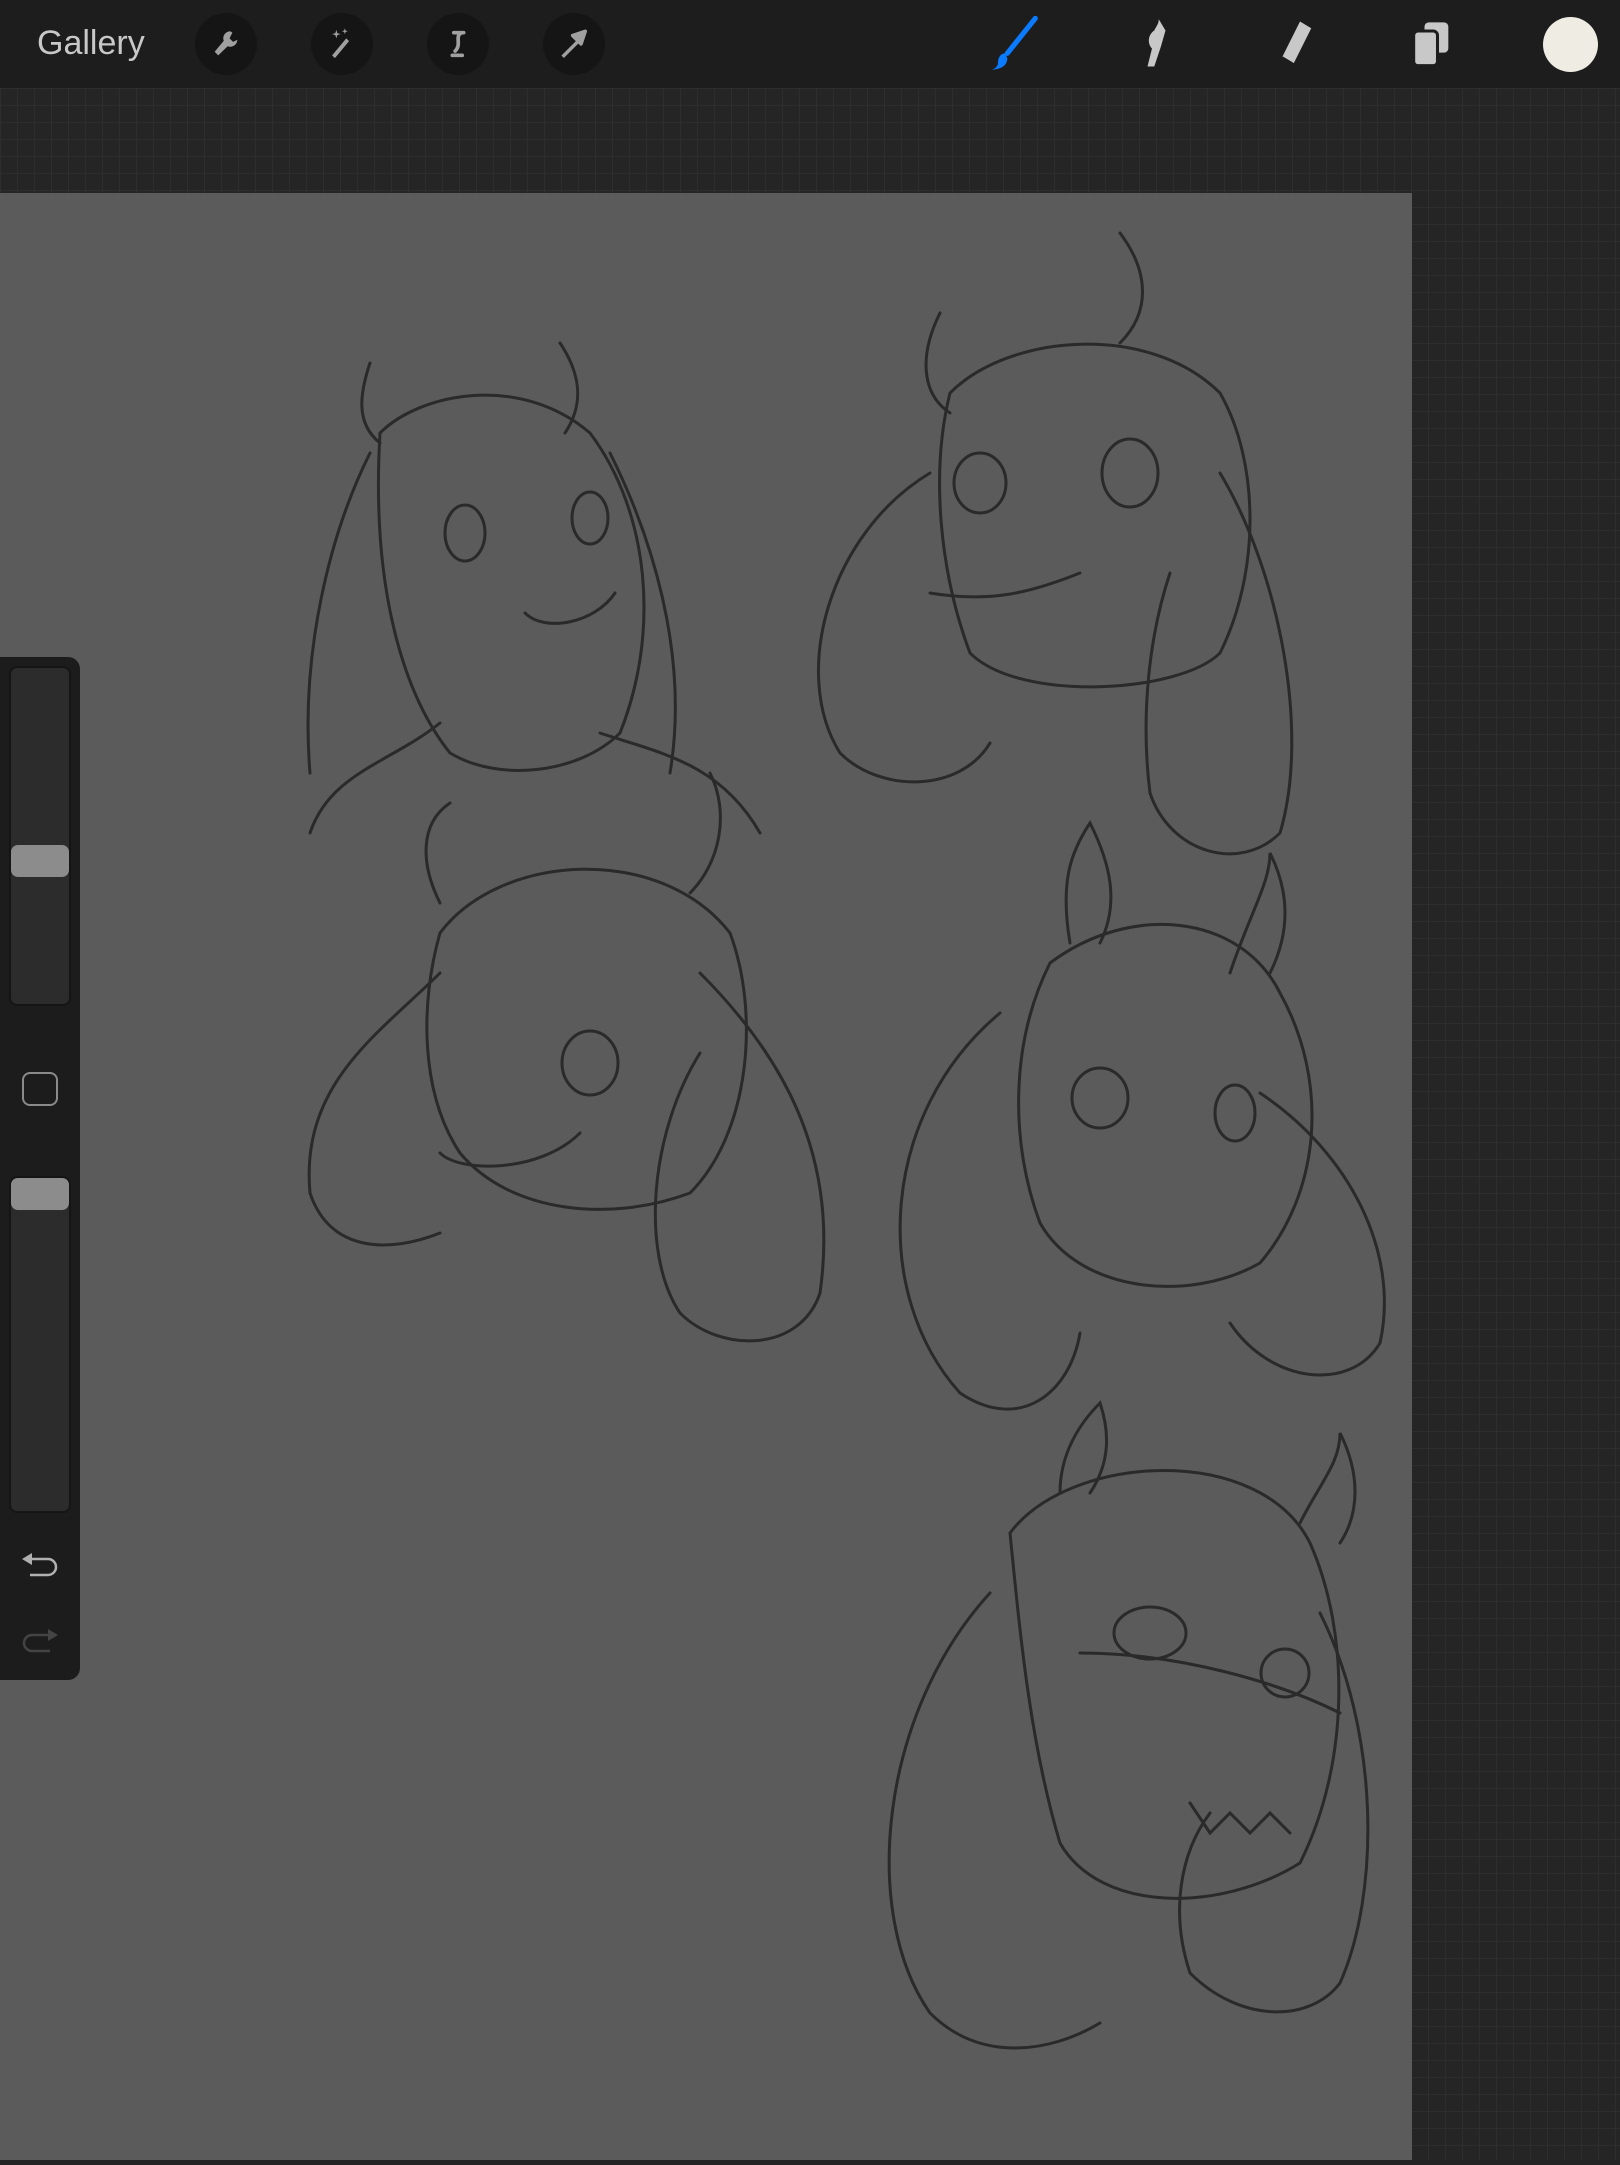 The height and width of the screenshot is (2165, 1620). I want to click on redo-button, so click(40, 1640).